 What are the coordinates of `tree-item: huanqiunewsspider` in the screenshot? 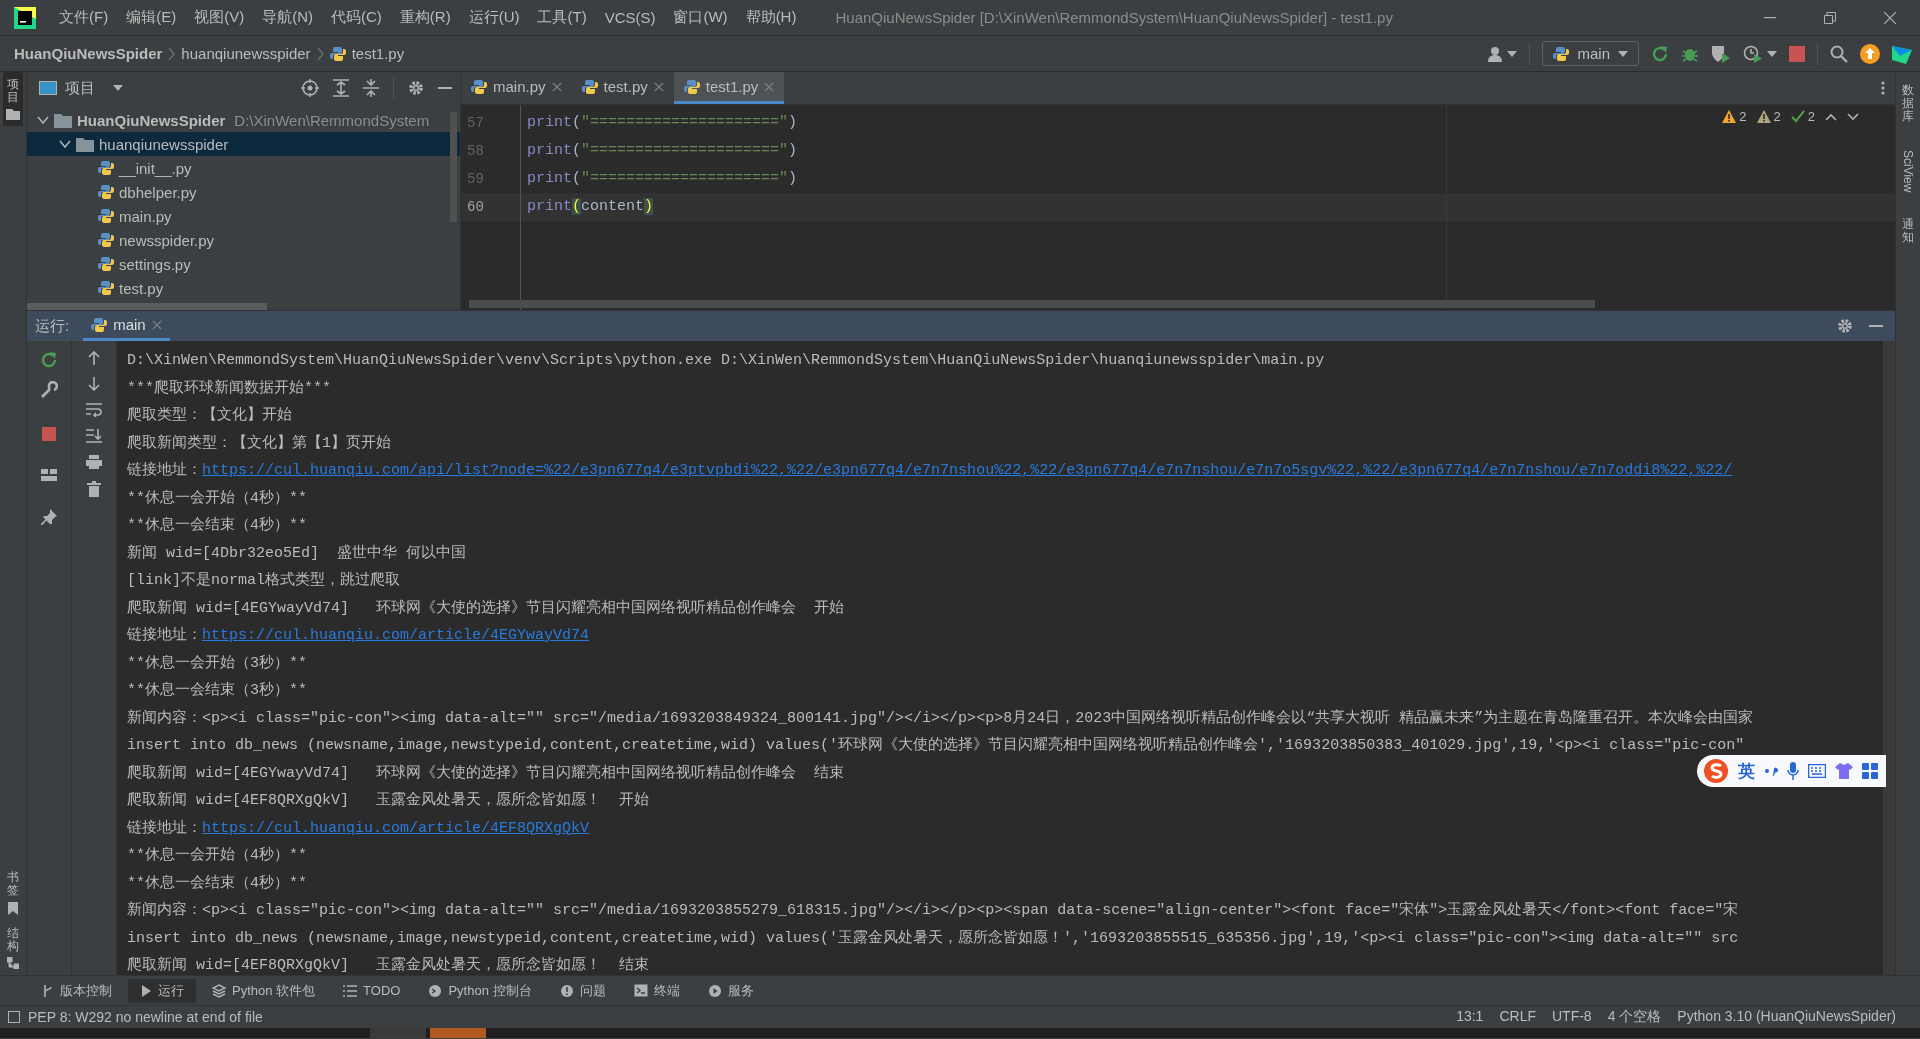 It's located at (243, 144).